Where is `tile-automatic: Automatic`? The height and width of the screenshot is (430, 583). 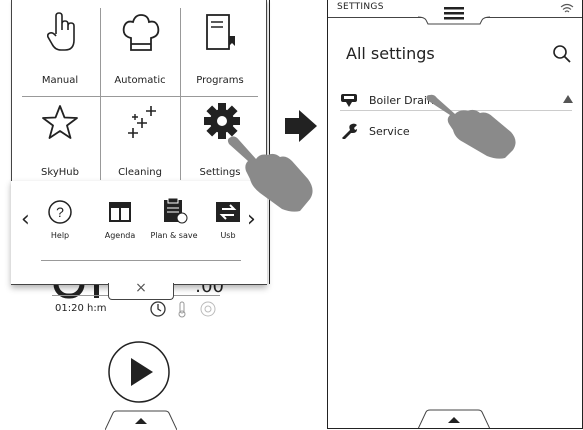 tile-automatic: Automatic is located at coordinates (140, 48).